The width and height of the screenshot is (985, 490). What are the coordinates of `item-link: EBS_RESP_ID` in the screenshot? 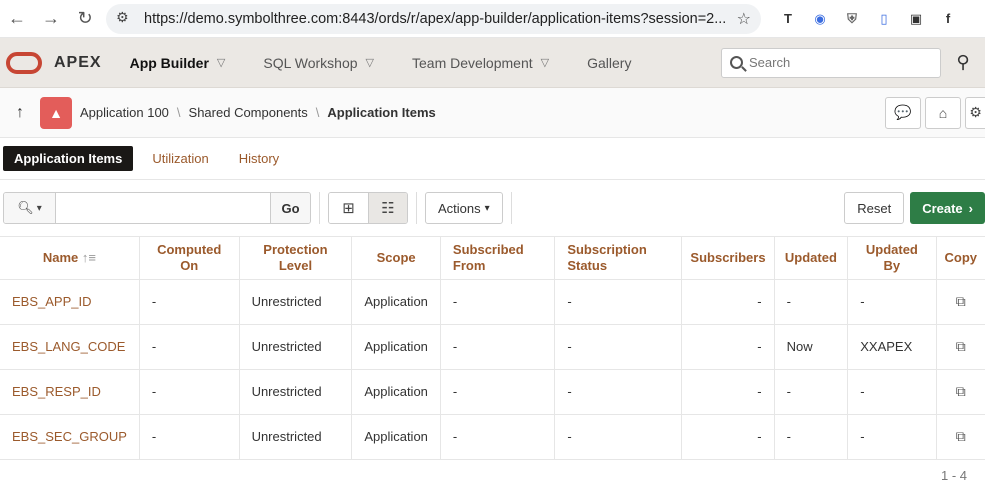 It's located at (56, 391).